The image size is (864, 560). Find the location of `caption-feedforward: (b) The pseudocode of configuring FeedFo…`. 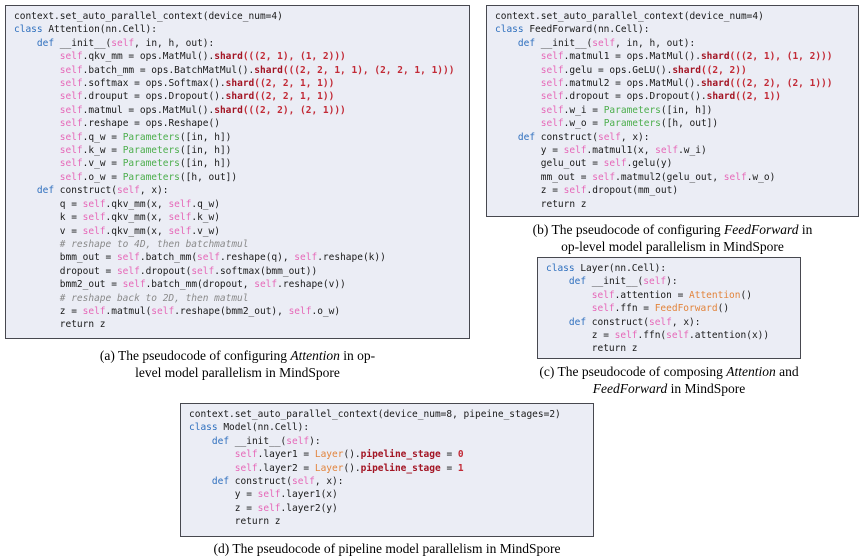

caption-feedforward: (b) The pseudocode of configuring FeedFo… is located at coordinates (672, 238).